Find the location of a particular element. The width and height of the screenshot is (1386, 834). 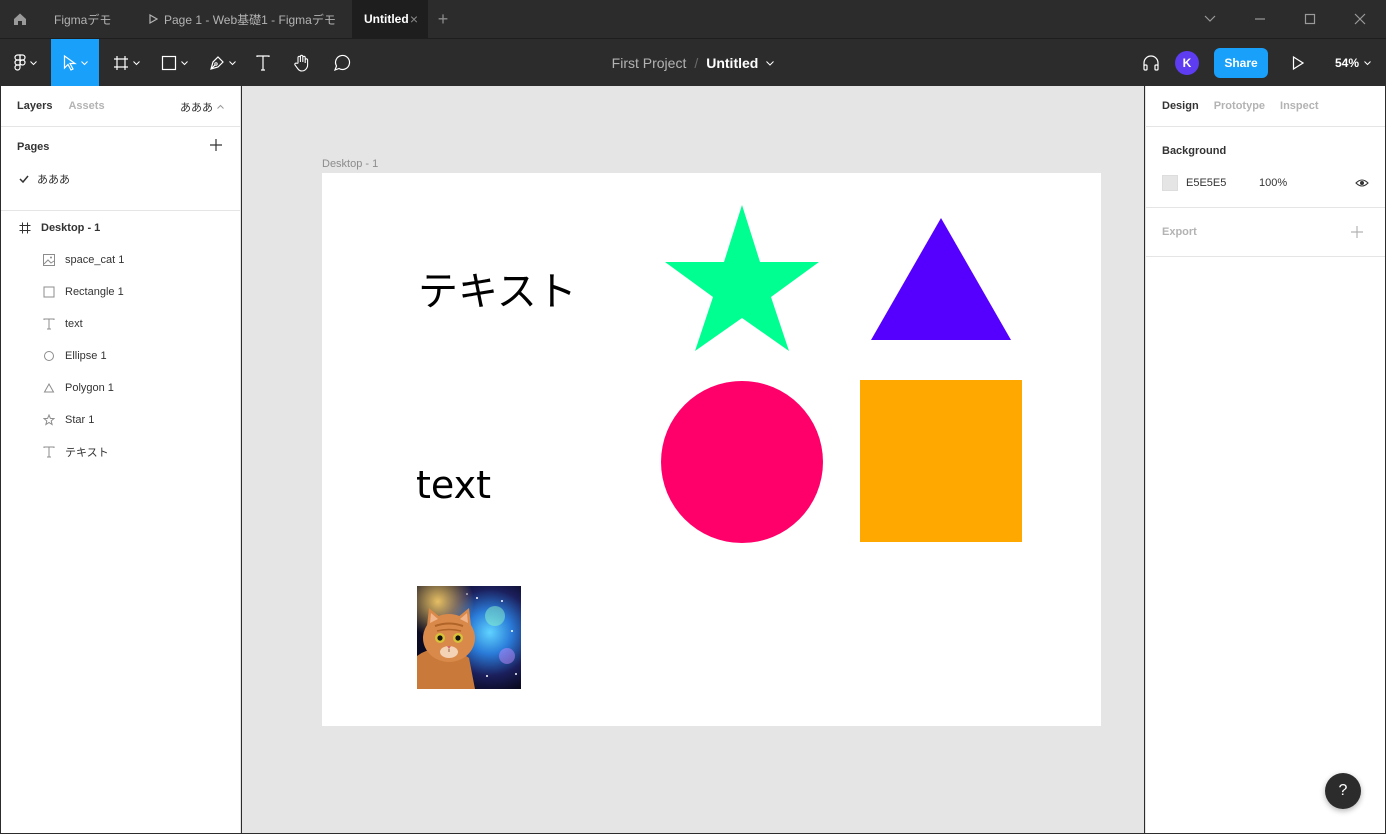

headphones-icon is located at coordinates (1151, 63).